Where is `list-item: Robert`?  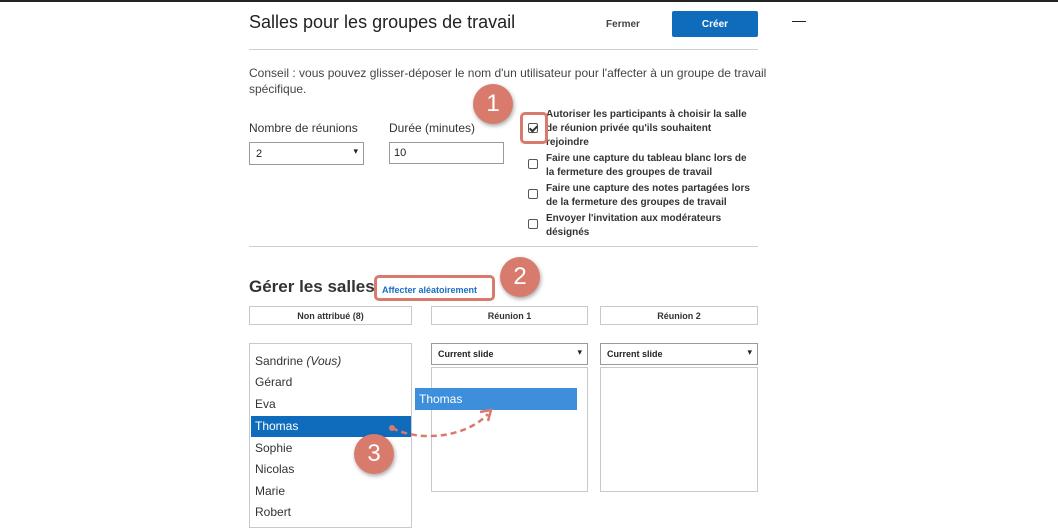
list-item: Robert is located at coordinates (331, 512).